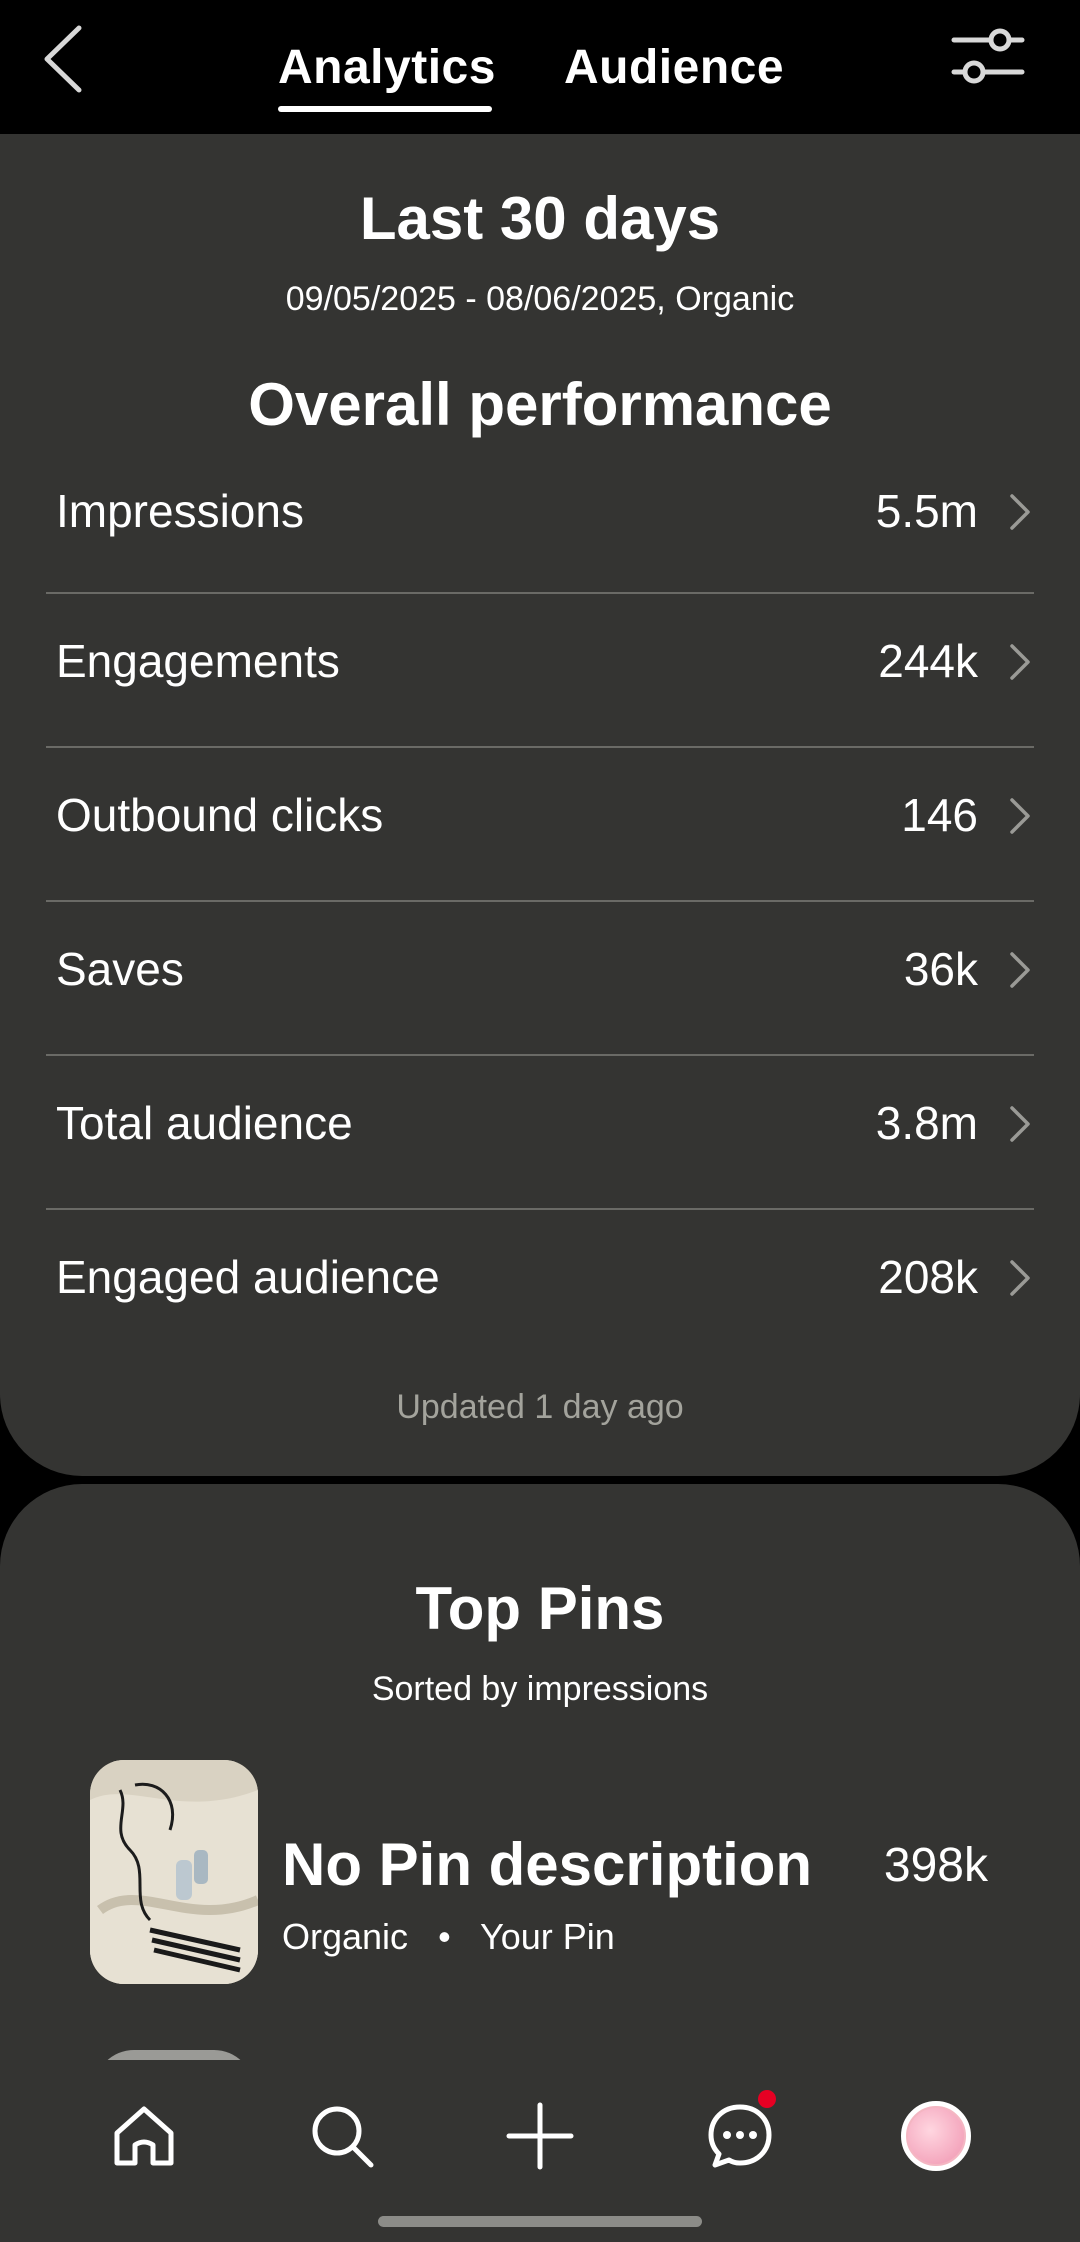 This screenshot has height=2242, width=1080. I want to click on metric-value: 208k, so click(928, 1277).